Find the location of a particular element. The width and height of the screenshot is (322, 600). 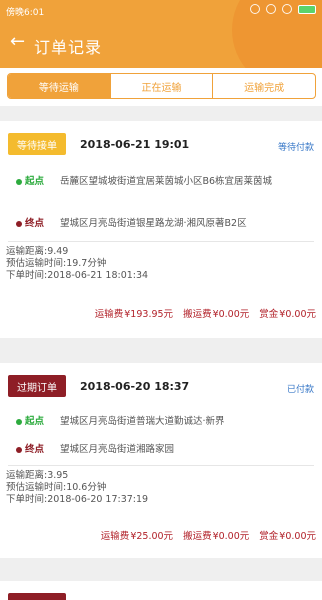

status-badge-partial is located at coordinates (37, 596).